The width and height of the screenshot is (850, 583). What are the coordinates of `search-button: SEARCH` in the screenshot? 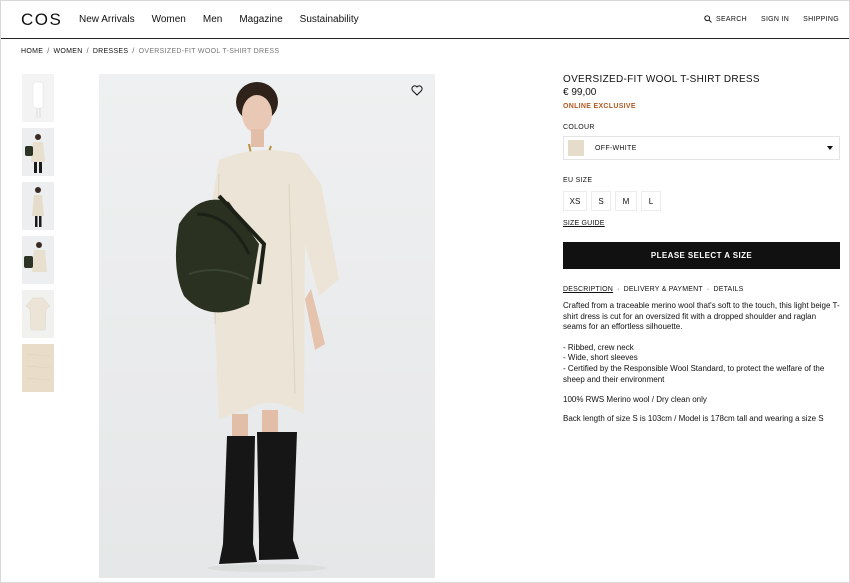 It's located at (725, 19).